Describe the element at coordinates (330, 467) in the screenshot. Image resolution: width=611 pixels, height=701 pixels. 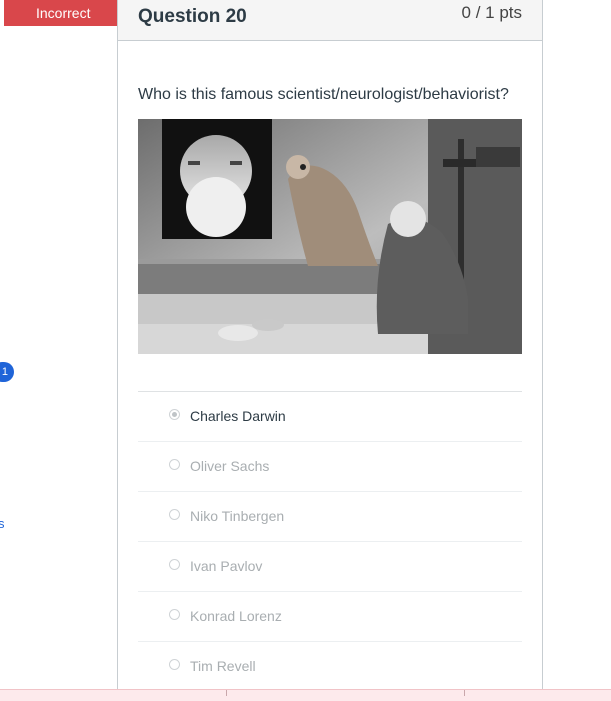
I see `answer-option-2: Oliver Sachs` at that location.